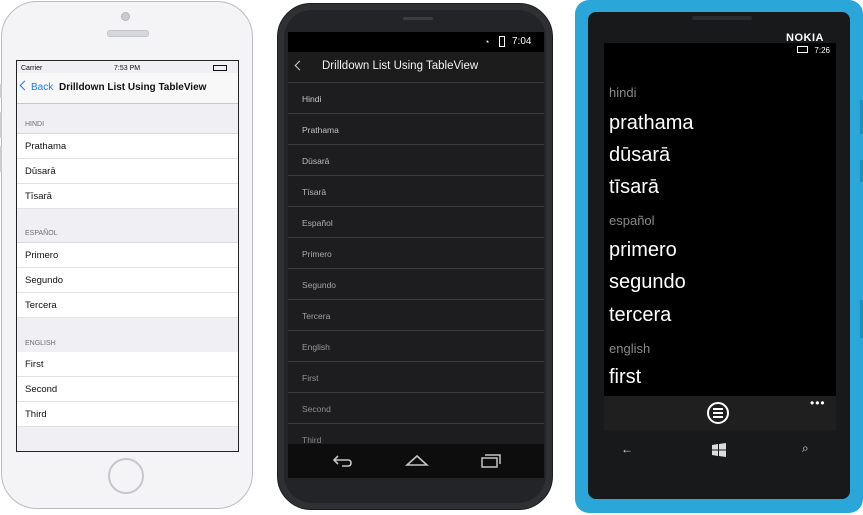  I want to click on row-label: Tīsarā, so click(38, 196).